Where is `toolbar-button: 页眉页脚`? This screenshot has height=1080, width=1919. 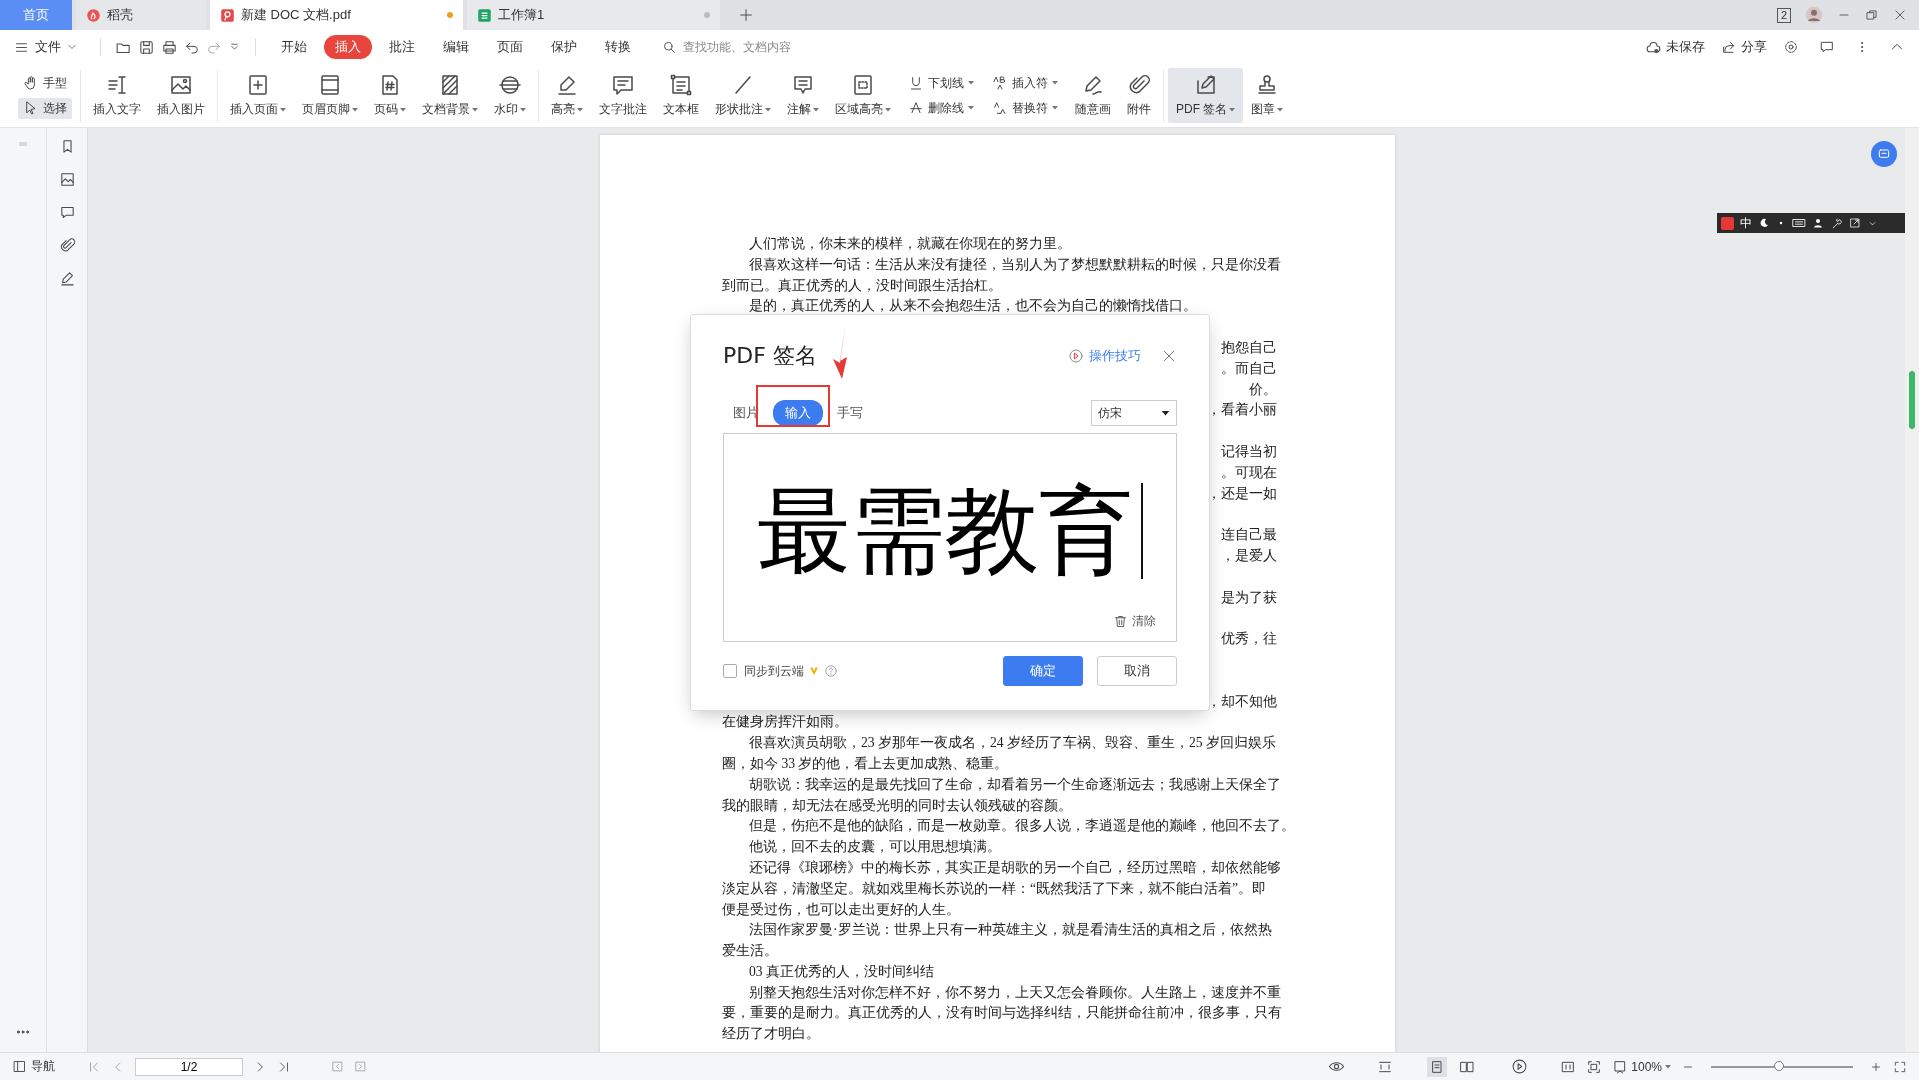 toolbar-button: 页眉页脚 is located at coordinates (330, 95).